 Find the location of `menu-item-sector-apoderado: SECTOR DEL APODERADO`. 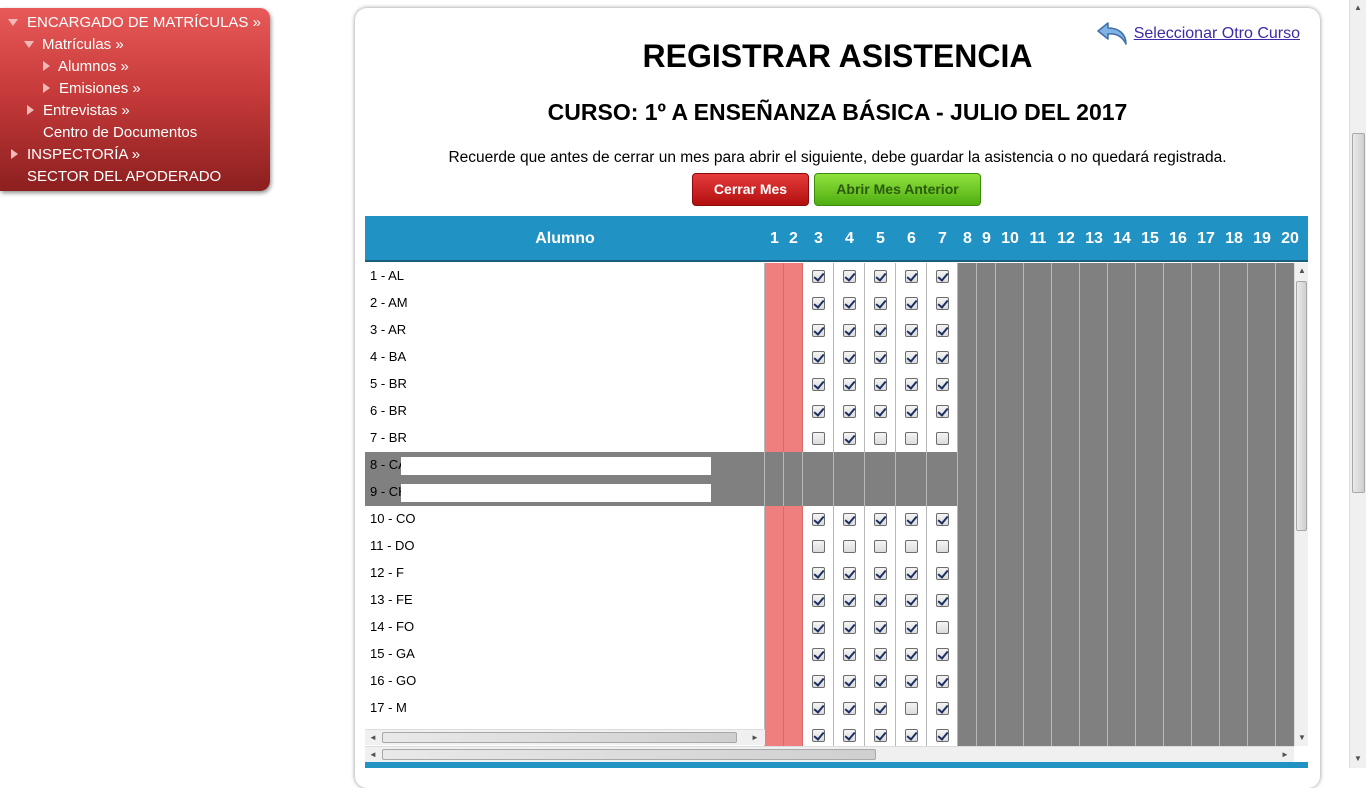

menu-item-sector-apoderado: SECTOR DEL APODERADO is located at coordinates (142, 177).